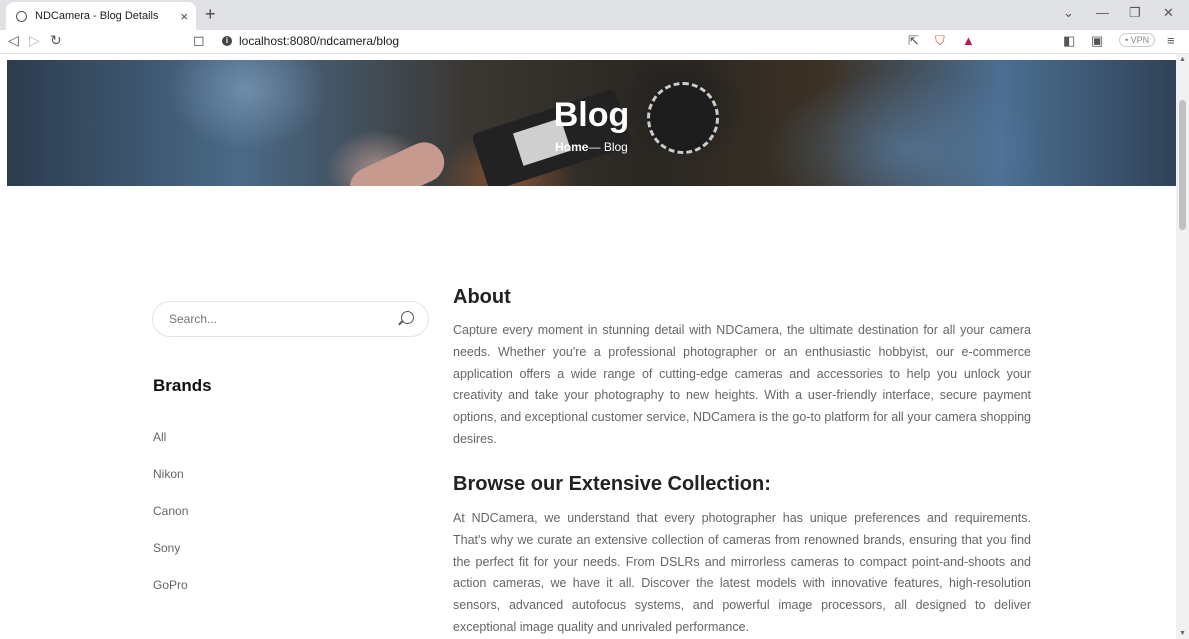 Image resolution: width=1189 pixels, height=639 pixels. Describe the element at coordinates (1182, 165) in the screenshot. I see `scrollbar-thumb` at that location.